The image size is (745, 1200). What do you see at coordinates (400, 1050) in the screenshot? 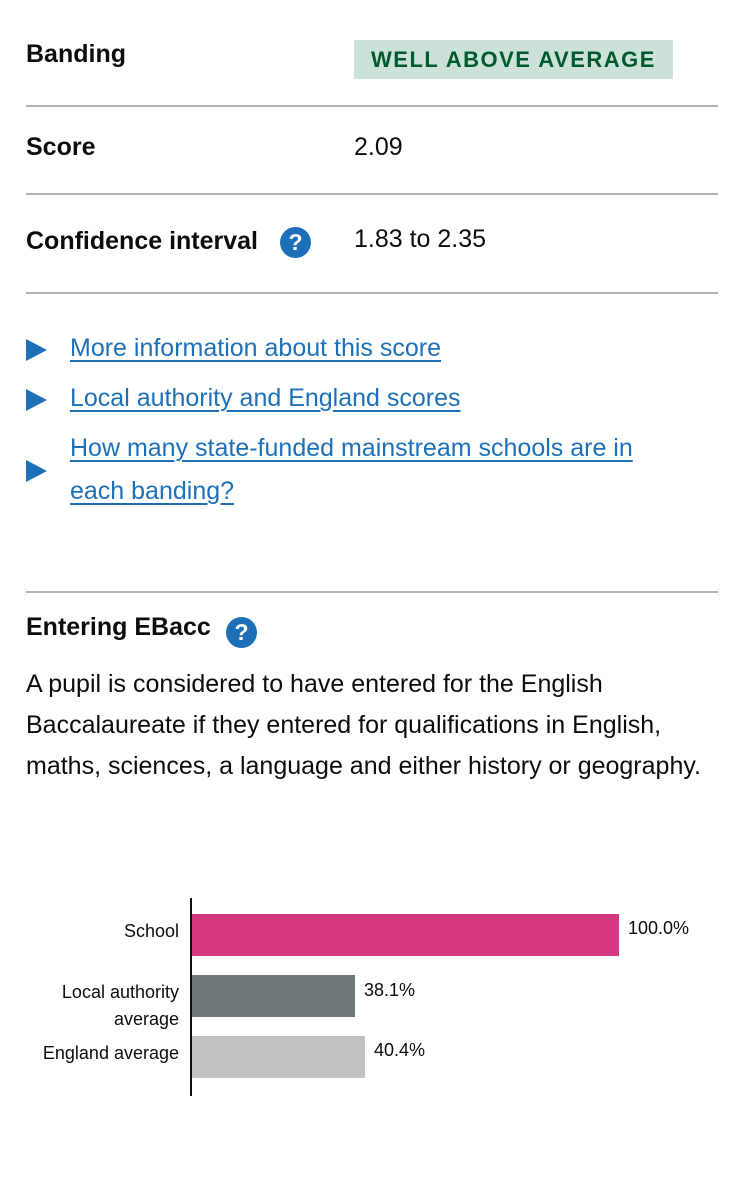
I see `chart-value-label: 40.4%` at bounding box center [400, 1050].